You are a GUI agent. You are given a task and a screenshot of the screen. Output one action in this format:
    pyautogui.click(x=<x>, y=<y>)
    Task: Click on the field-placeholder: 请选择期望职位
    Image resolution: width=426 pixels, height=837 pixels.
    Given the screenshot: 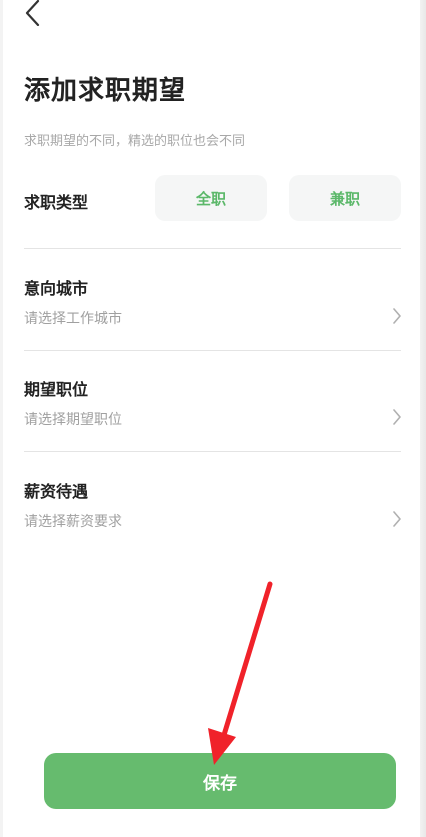 What is the action you would take?
    pyautogui.click(x=73, y=420)
    